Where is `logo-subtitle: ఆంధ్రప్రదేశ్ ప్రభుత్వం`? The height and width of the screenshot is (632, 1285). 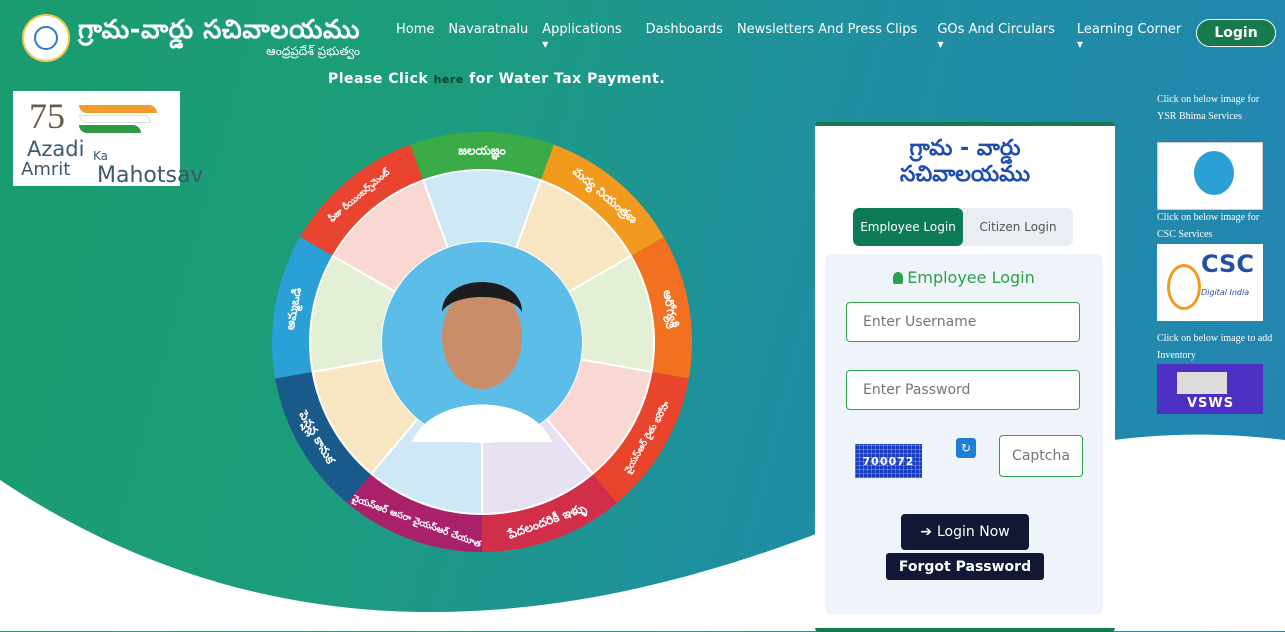 logo-subtitle: ఆంధ్రప్రదేశ్ ప్రభుత్వం is located at coordinates (313, 50).